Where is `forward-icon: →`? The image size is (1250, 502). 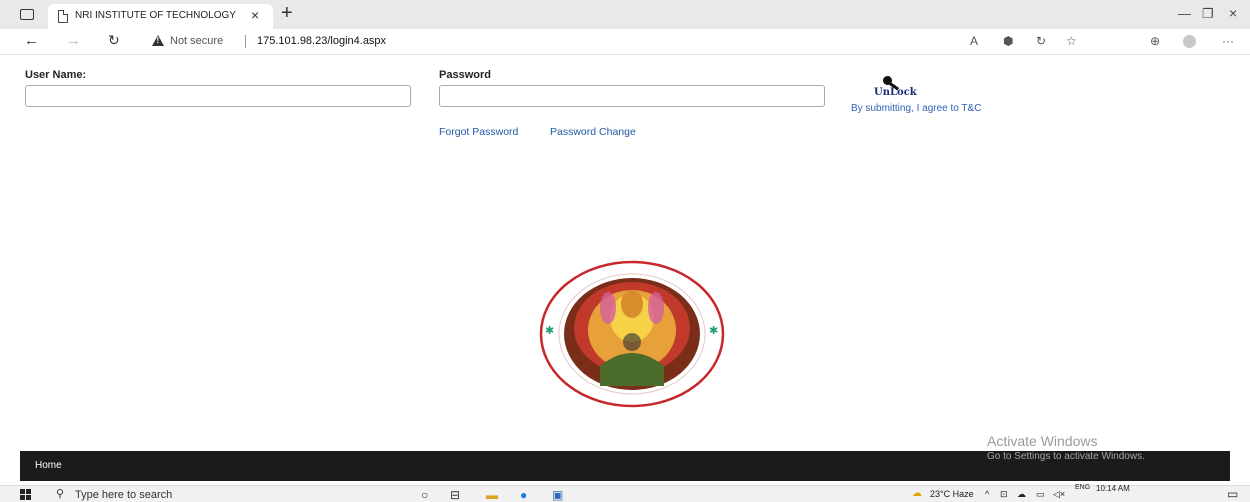 forward-icon: → is located at coordinates (73, 40).